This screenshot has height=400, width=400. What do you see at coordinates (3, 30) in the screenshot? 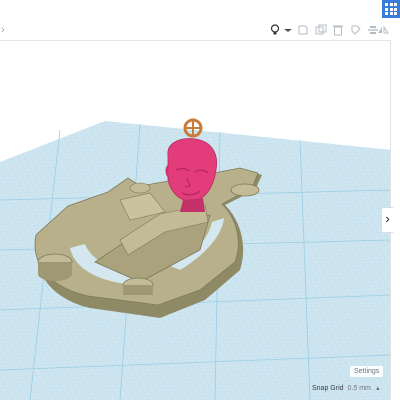
I see `toolbar-back-icon: ›` at bounding box center [3, 30].